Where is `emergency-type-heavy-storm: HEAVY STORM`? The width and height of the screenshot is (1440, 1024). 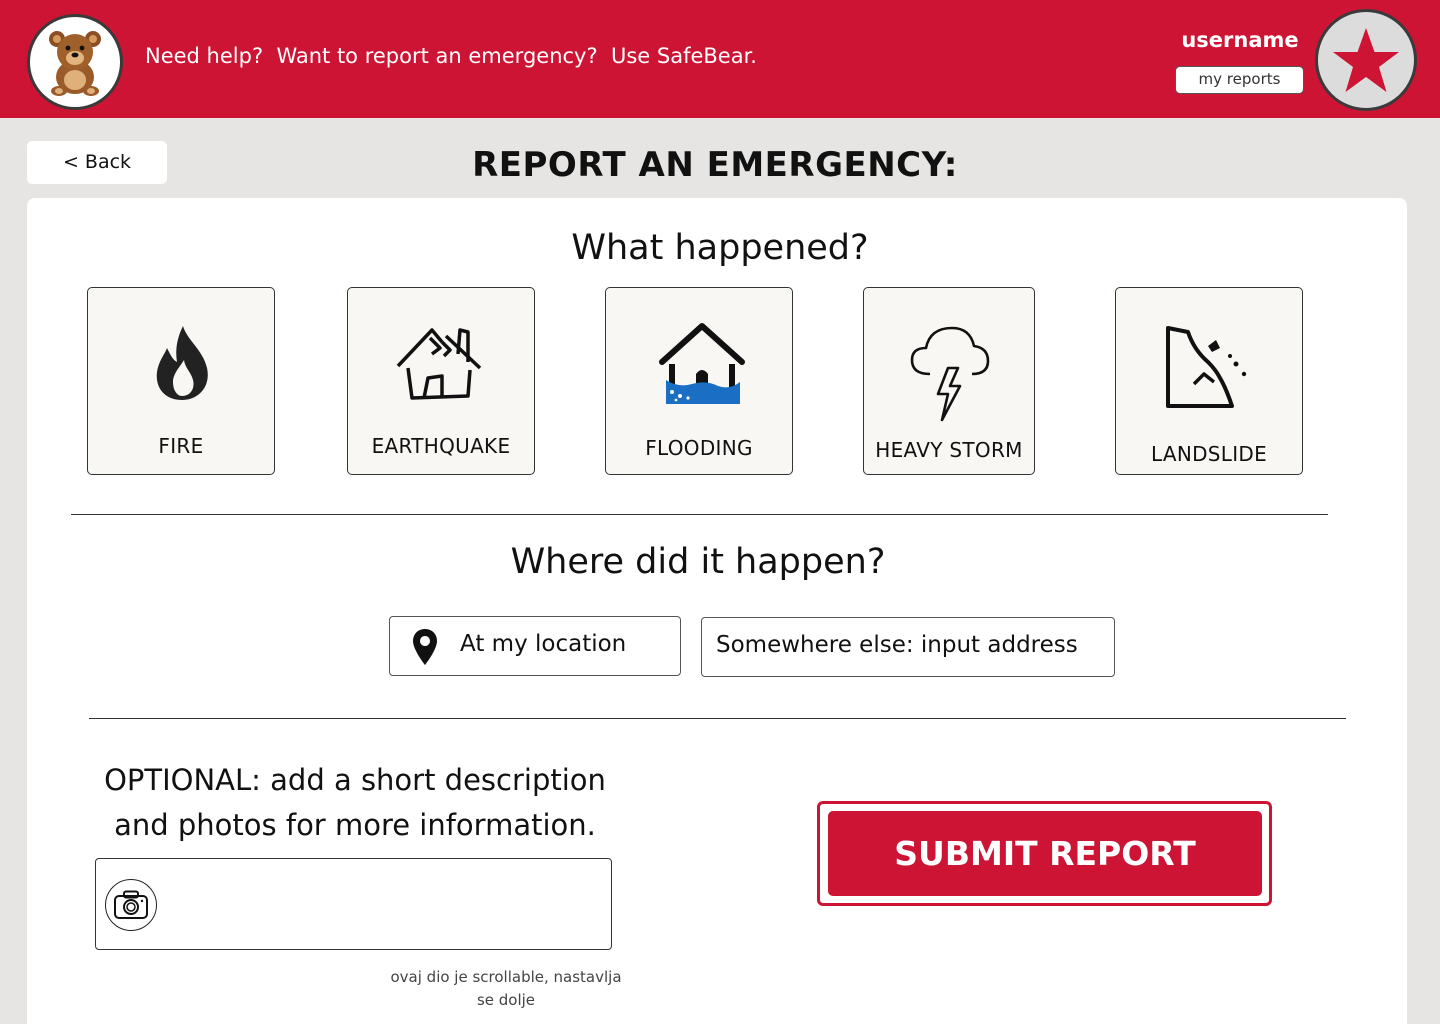 emergency-type-heavy-storm: HEAVY STORM is located at coordinates (949, 381).